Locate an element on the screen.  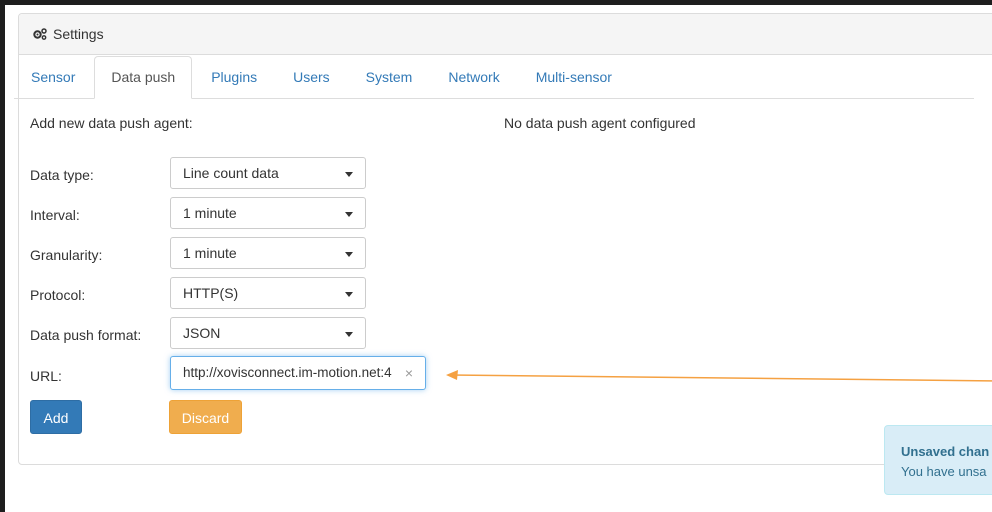
format-label: Data push format: is located at coordinates (86, 335).